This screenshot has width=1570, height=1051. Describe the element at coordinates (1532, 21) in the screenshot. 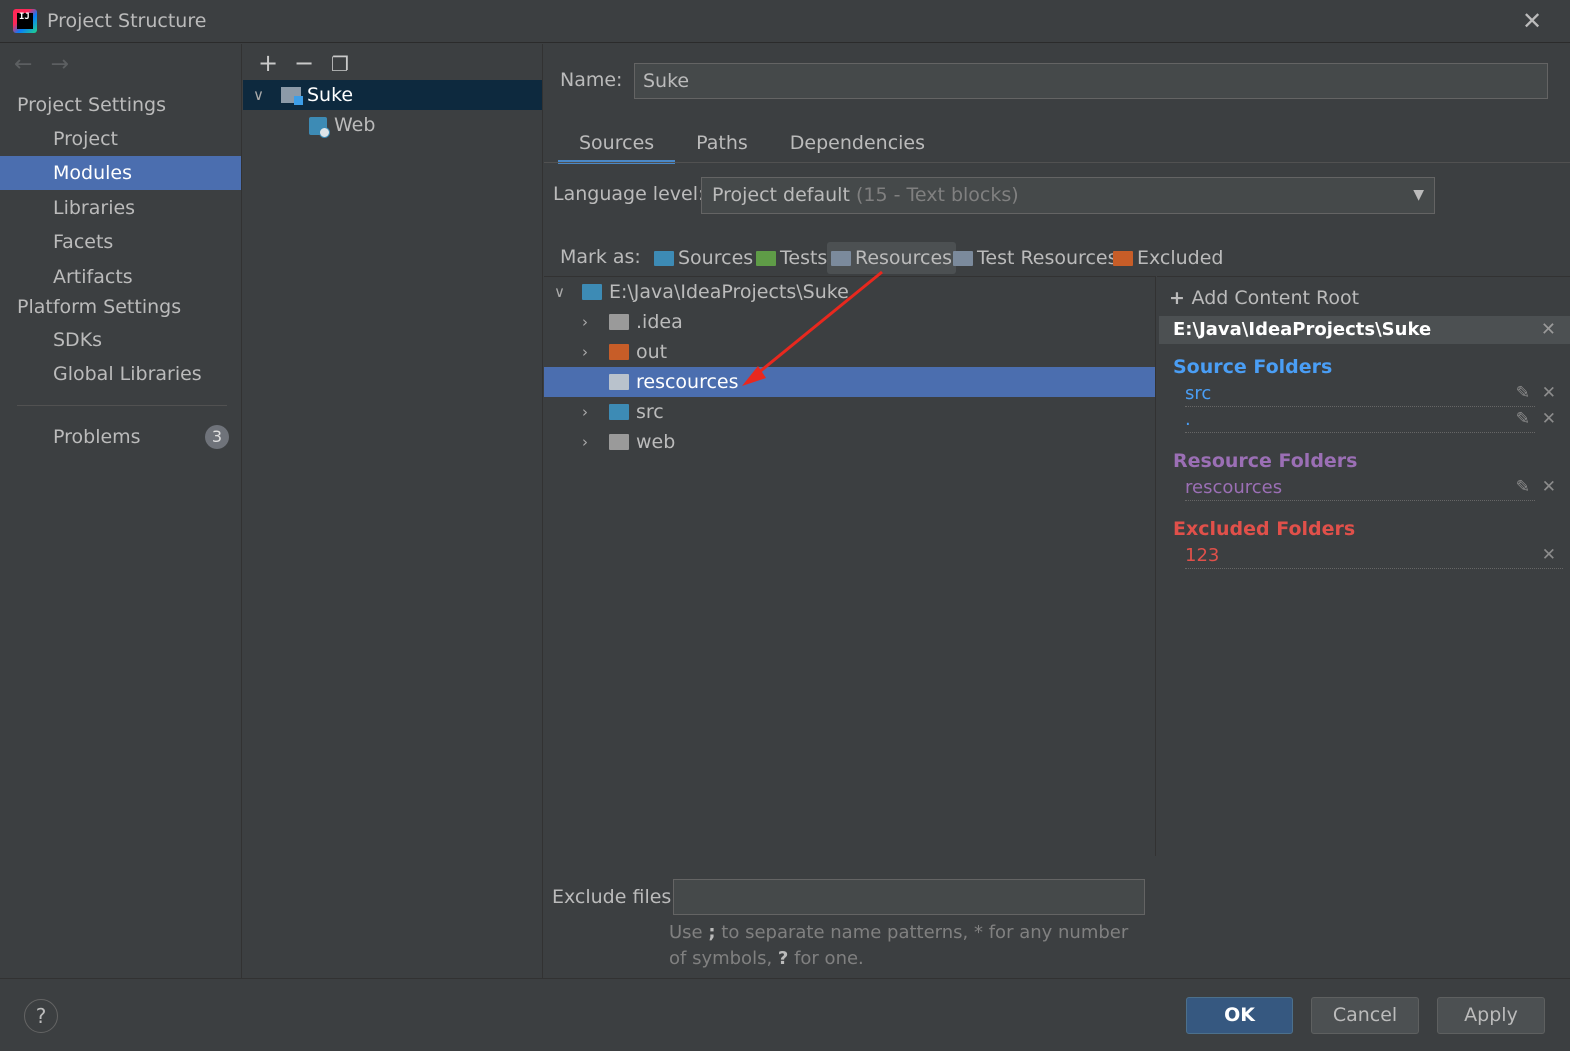

I see `close-icon: ✕` at that location.